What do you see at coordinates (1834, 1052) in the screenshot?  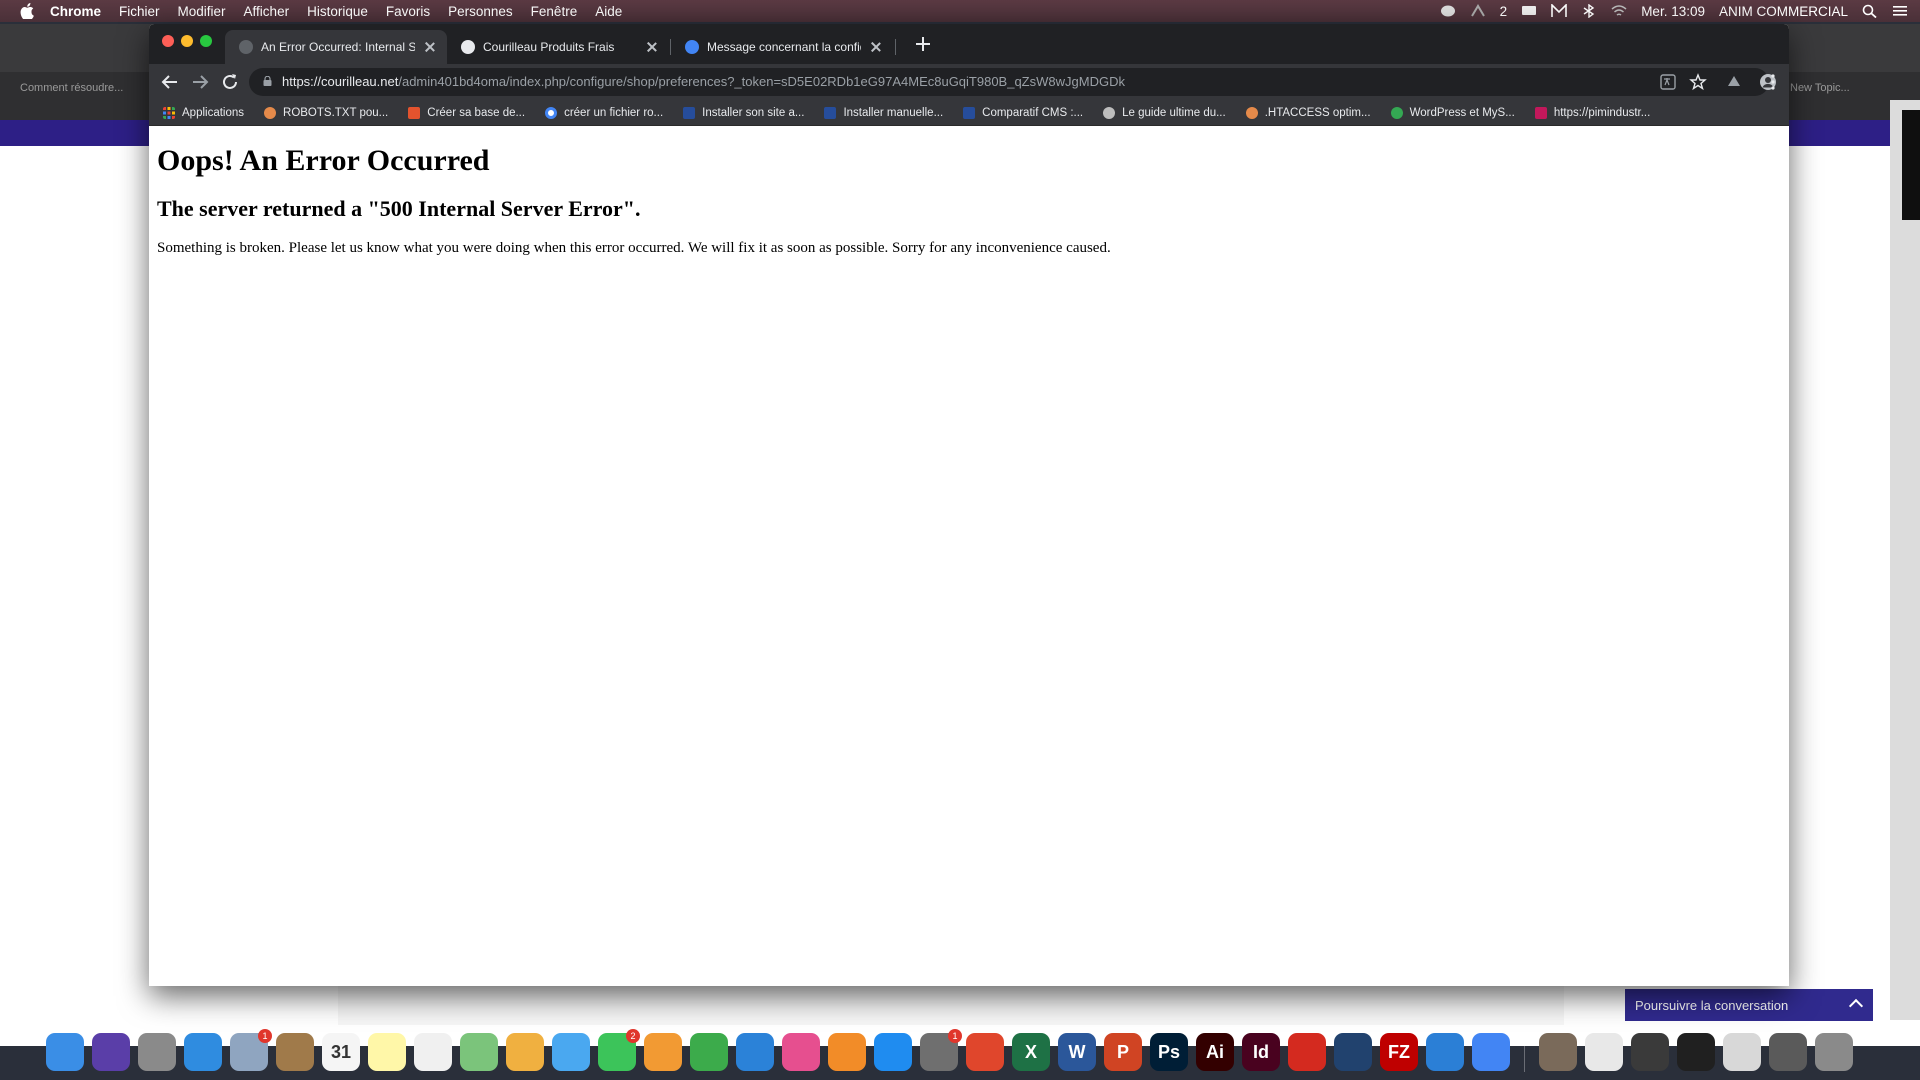 I see `trash-icon` at bounding box center [1834, 1052].